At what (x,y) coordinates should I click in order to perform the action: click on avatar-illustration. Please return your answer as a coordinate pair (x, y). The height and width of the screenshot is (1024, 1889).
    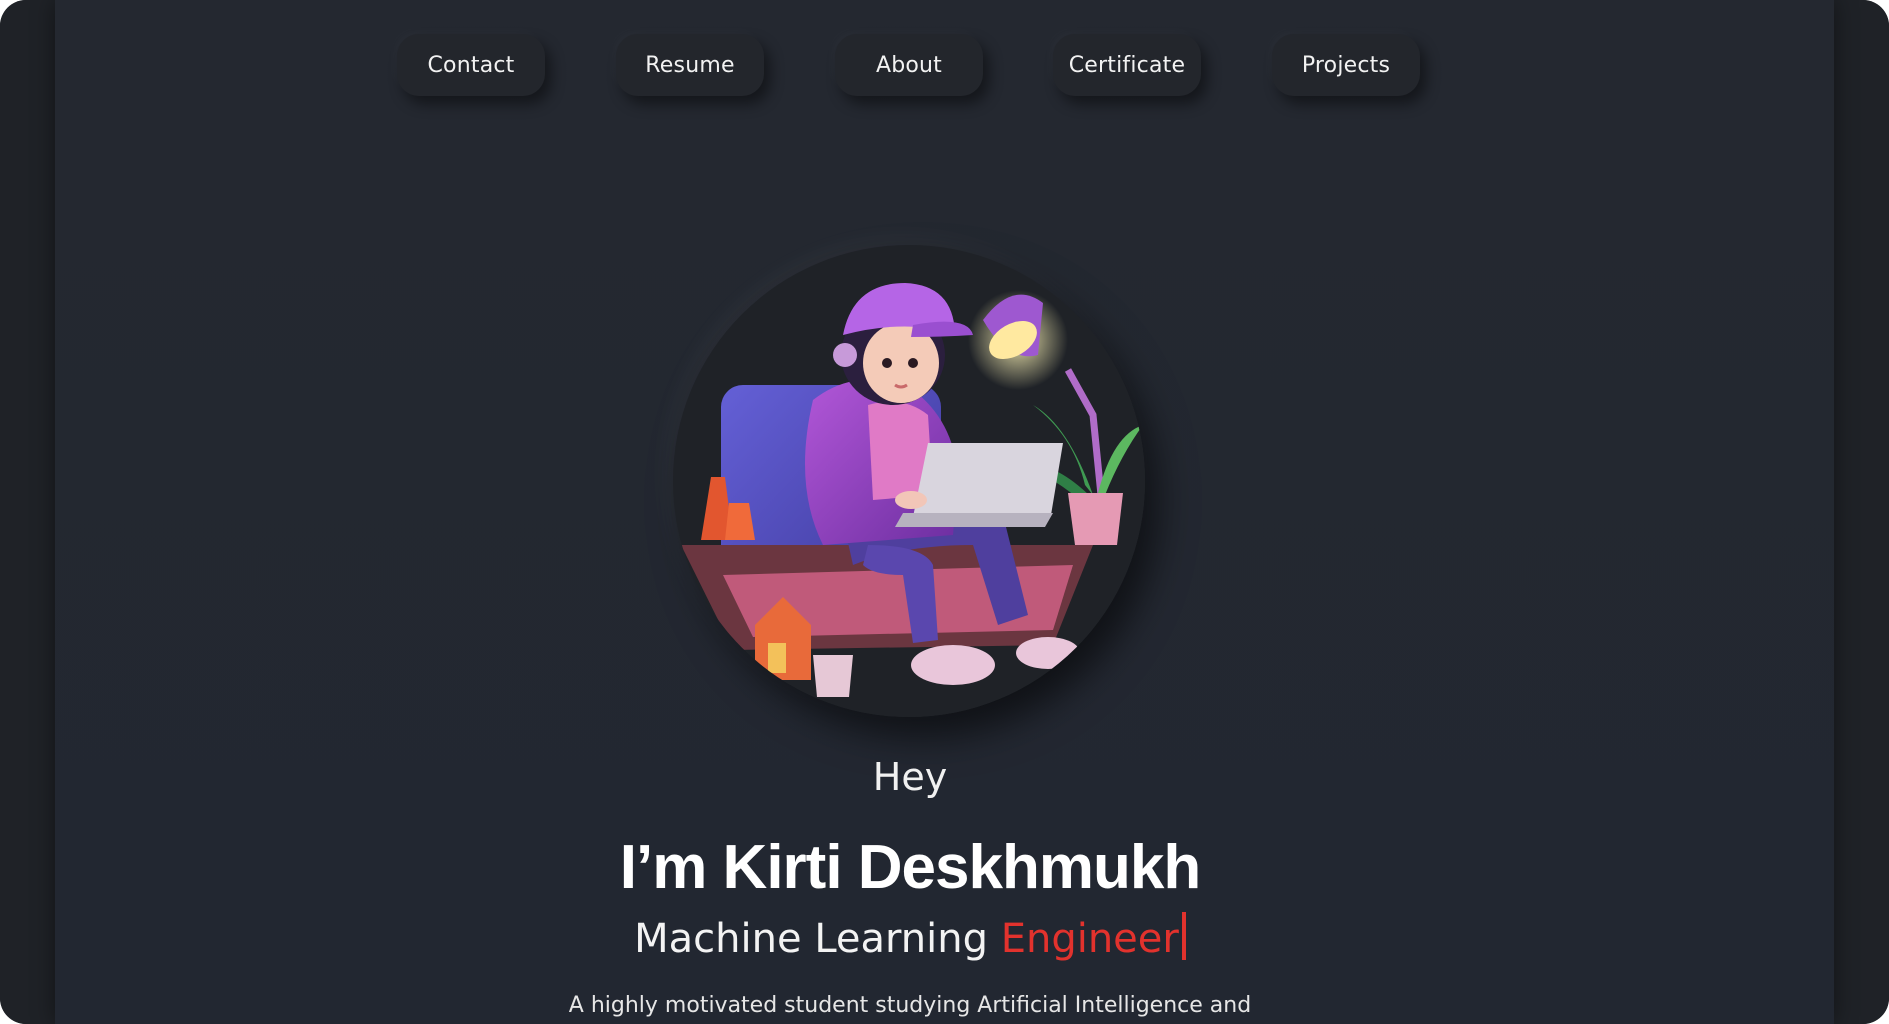
    Looking at the image, I should click on (909, 481).